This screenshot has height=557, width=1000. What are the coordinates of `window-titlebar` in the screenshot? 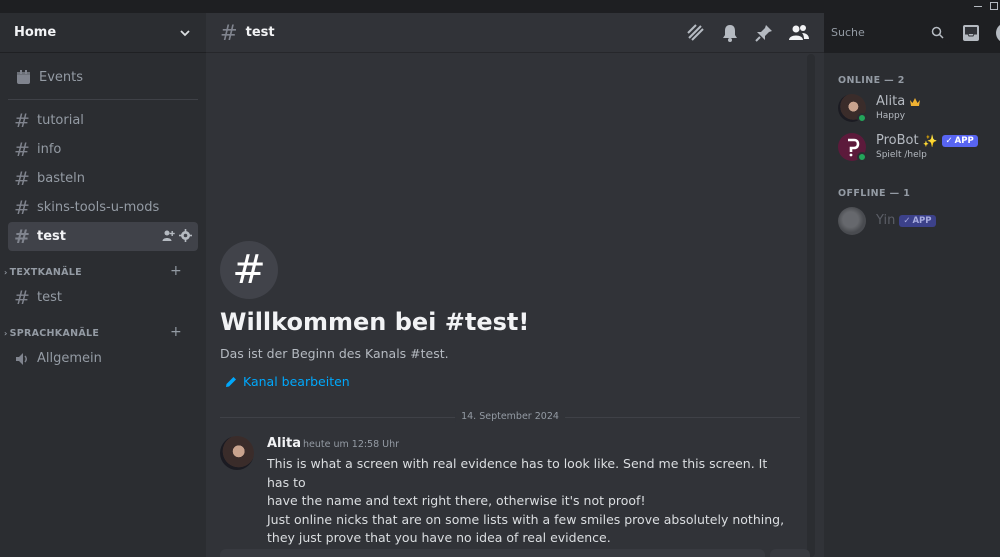 It's located at (500, 6).